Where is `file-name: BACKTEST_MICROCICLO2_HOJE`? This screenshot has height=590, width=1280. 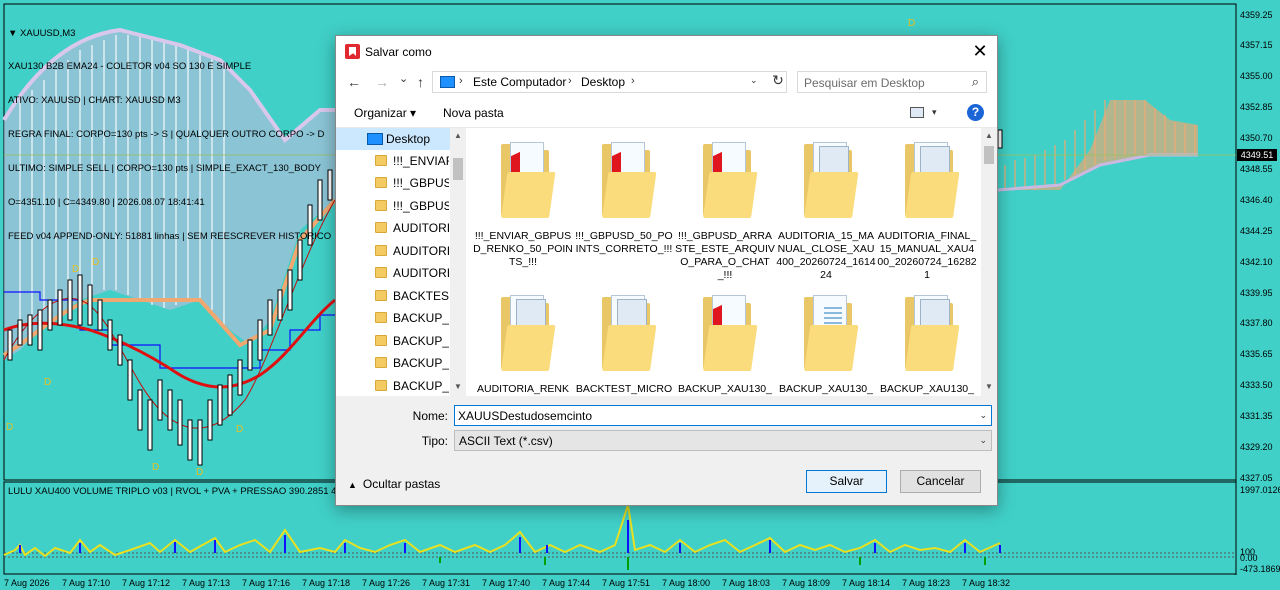
file-name: BACKTEST_MICROCICLO2_HOJE is located at coordinates (624, 389).